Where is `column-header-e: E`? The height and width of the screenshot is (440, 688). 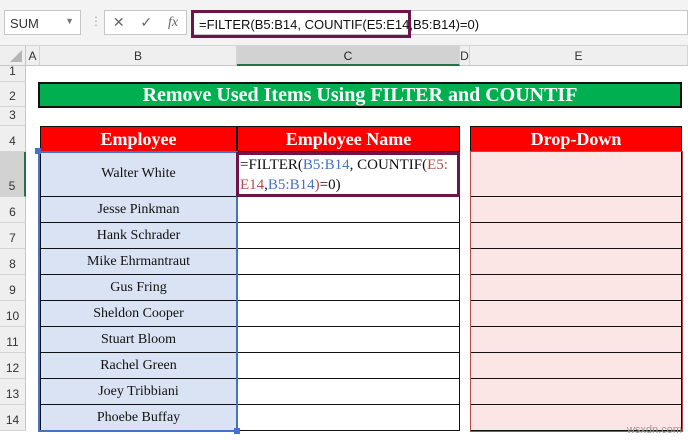
column-header-e: E is located at coordinates (579, 56).